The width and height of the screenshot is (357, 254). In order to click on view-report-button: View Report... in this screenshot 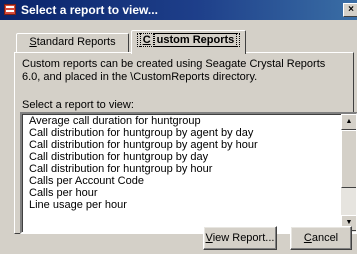, I will do `click(240, 238)`.